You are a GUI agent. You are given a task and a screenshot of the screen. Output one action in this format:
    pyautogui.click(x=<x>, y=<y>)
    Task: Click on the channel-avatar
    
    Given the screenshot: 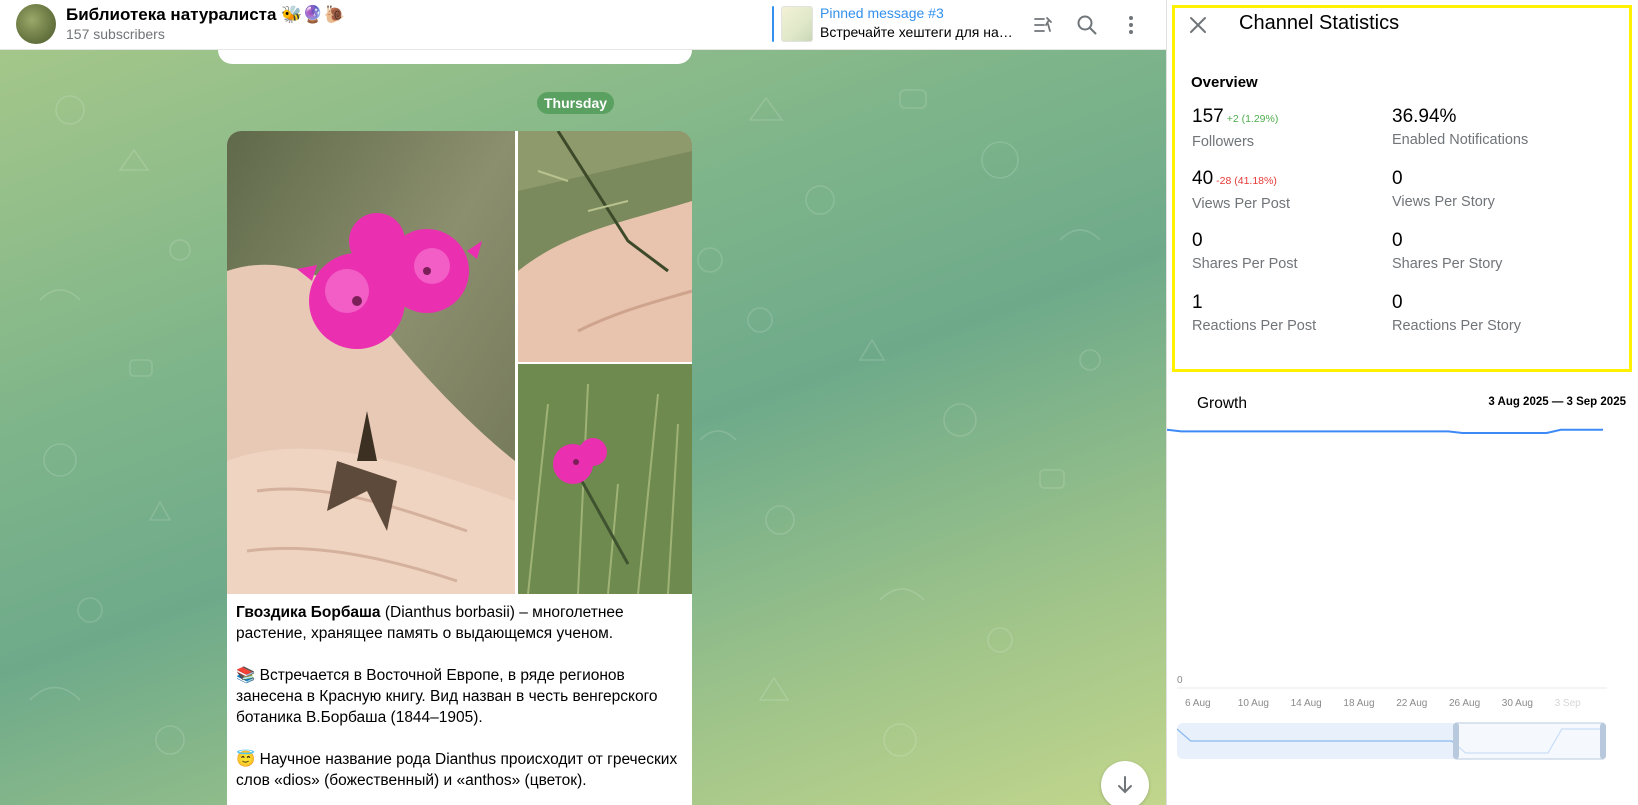 What is the action you would take?
    pyautogui.click(x=36, y=24)
    